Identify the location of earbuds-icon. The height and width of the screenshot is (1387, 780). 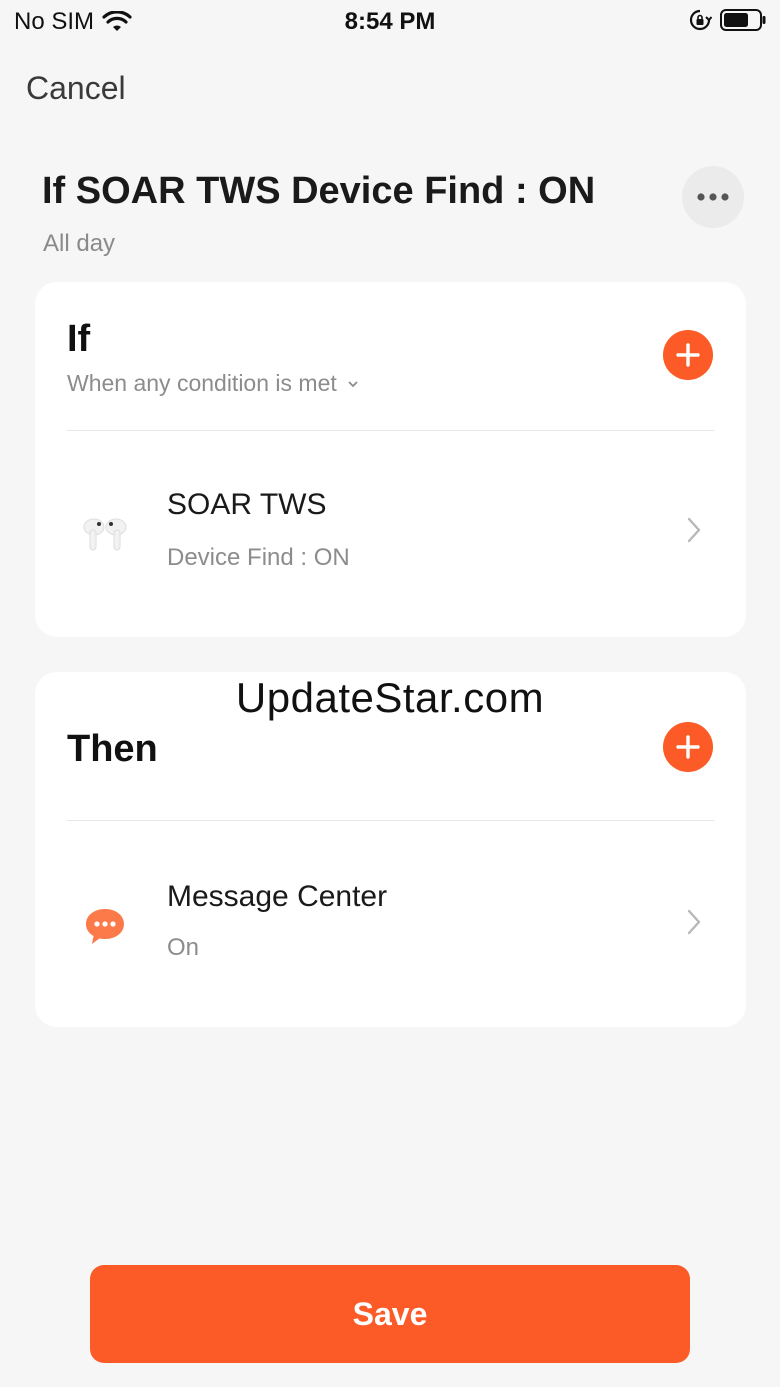
(105, 534).